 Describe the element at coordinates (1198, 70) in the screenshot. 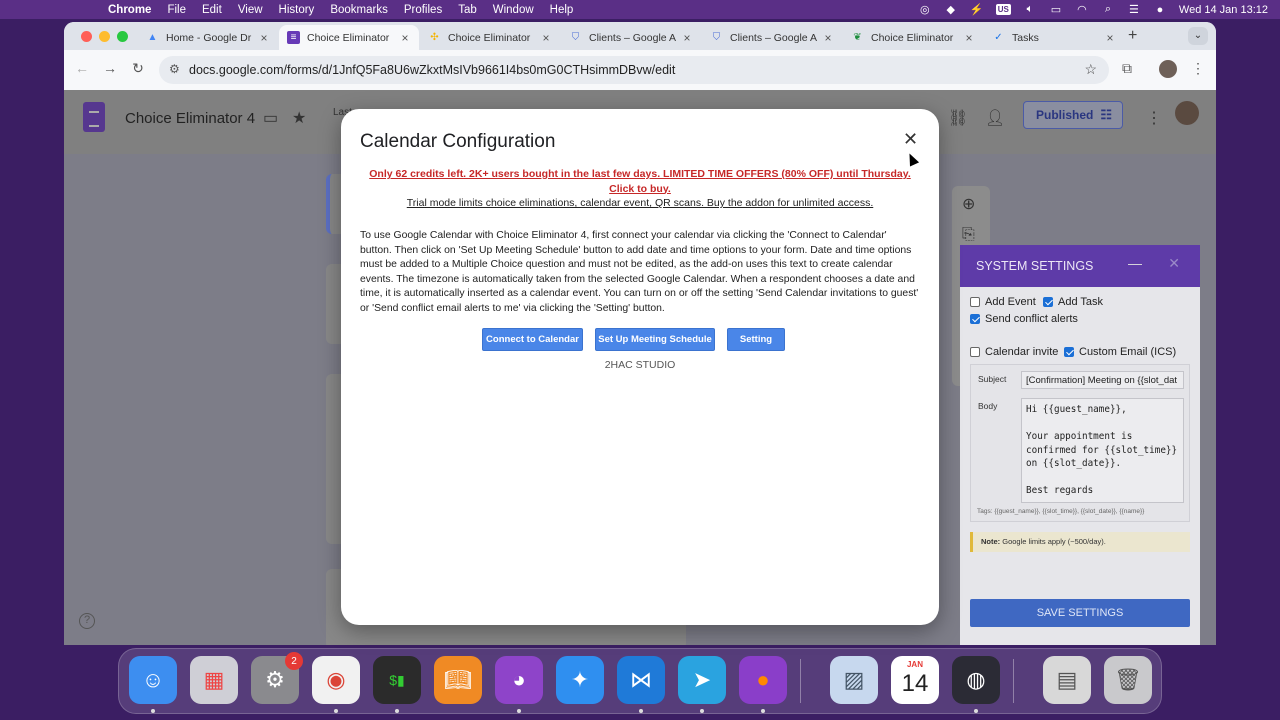

I see `browser-menu-icon: ⋮` at that location.